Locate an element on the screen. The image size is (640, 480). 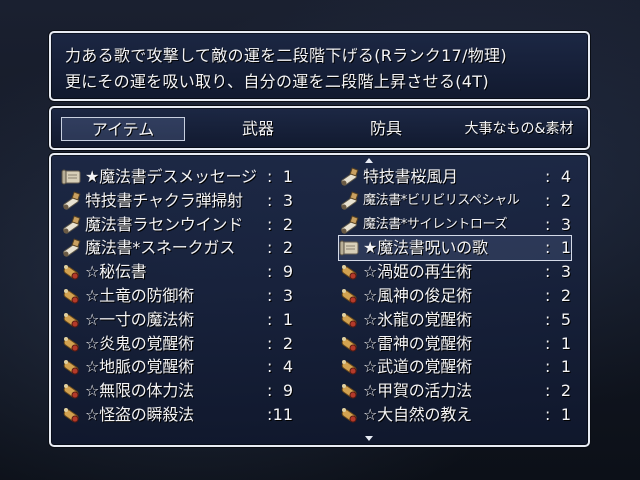
item-row: ☆秘伝書:9 is located at coordinates (177, 272).